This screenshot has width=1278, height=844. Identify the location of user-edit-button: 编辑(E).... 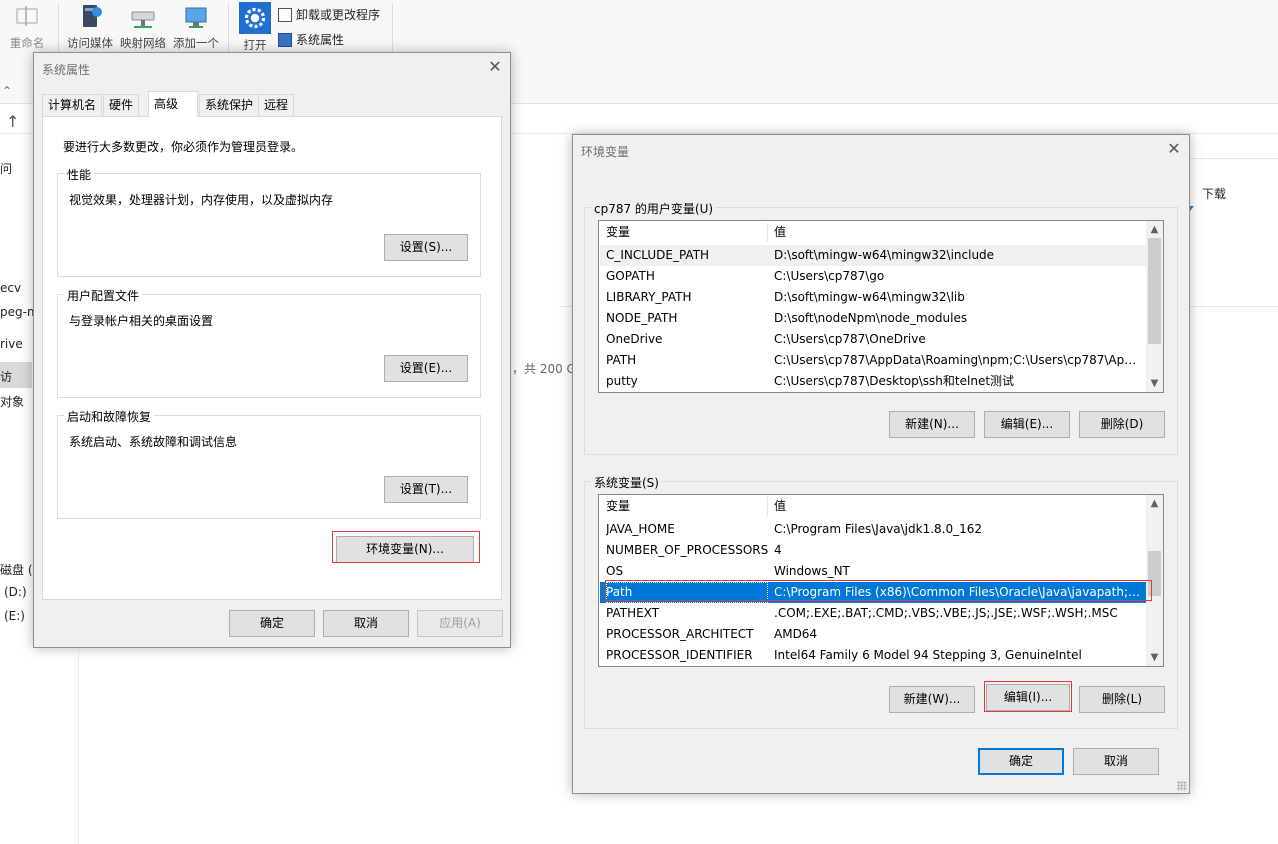
(1027, 424).